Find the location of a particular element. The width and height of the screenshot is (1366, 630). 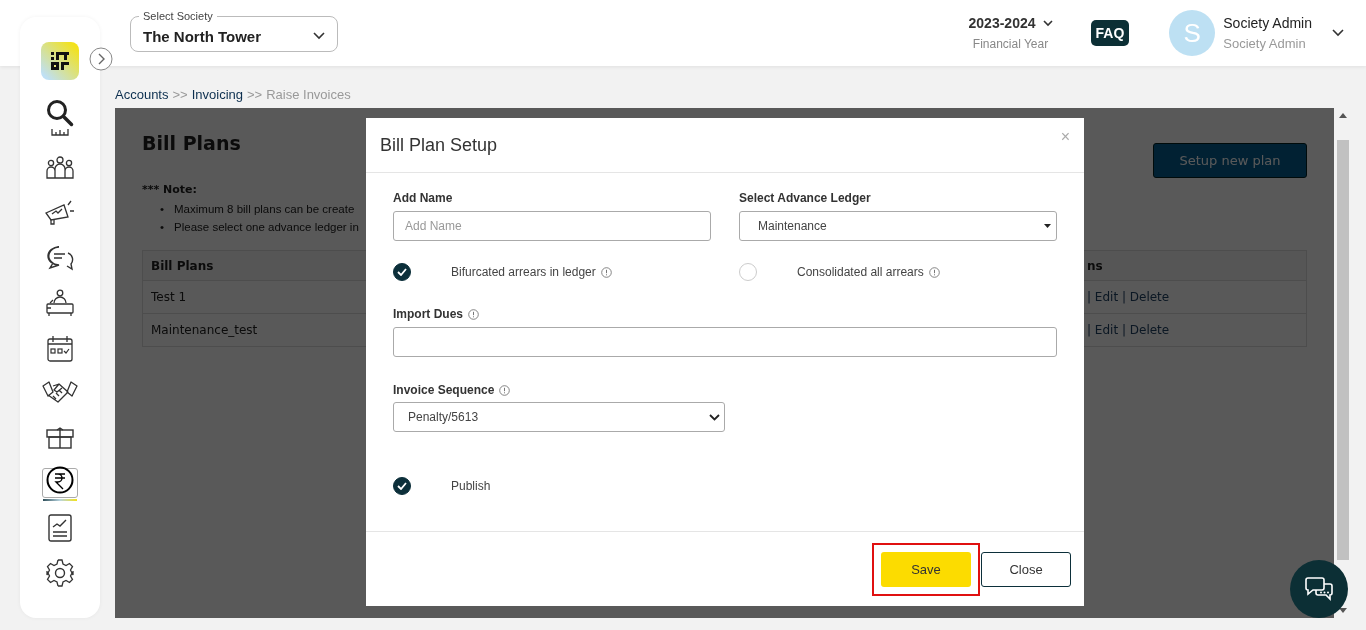

name-input: Add Name is located at coordinates (552, 226).